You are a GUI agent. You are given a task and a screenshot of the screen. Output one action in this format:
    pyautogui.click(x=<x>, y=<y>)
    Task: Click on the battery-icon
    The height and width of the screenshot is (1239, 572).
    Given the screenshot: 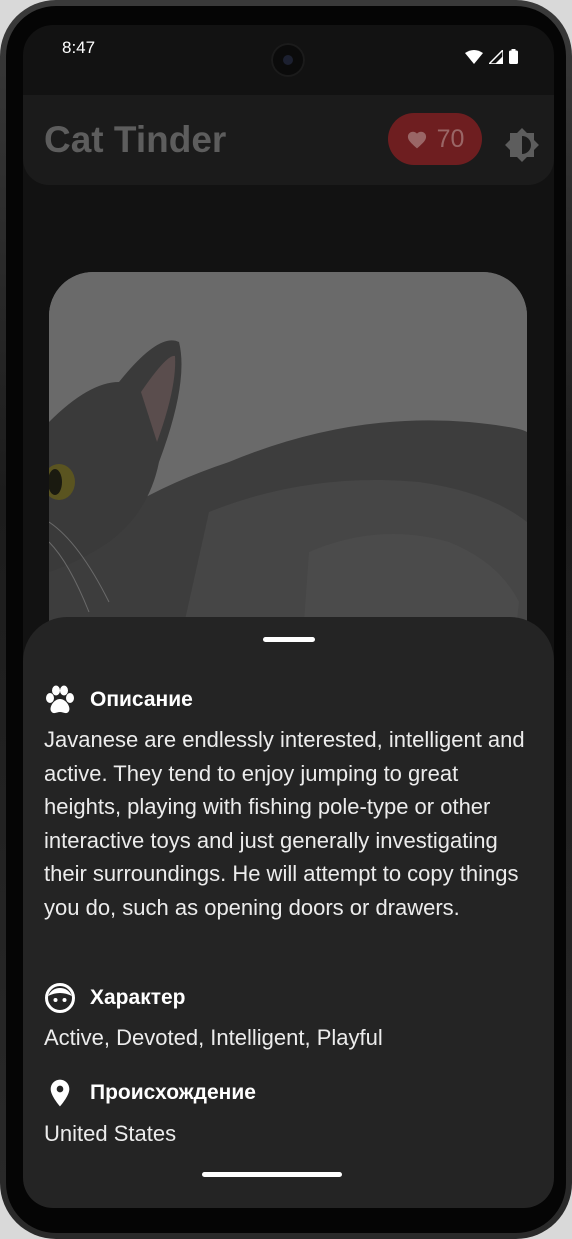 What is the action you would take?
    pyautogui.click(x=513, y=56)
    